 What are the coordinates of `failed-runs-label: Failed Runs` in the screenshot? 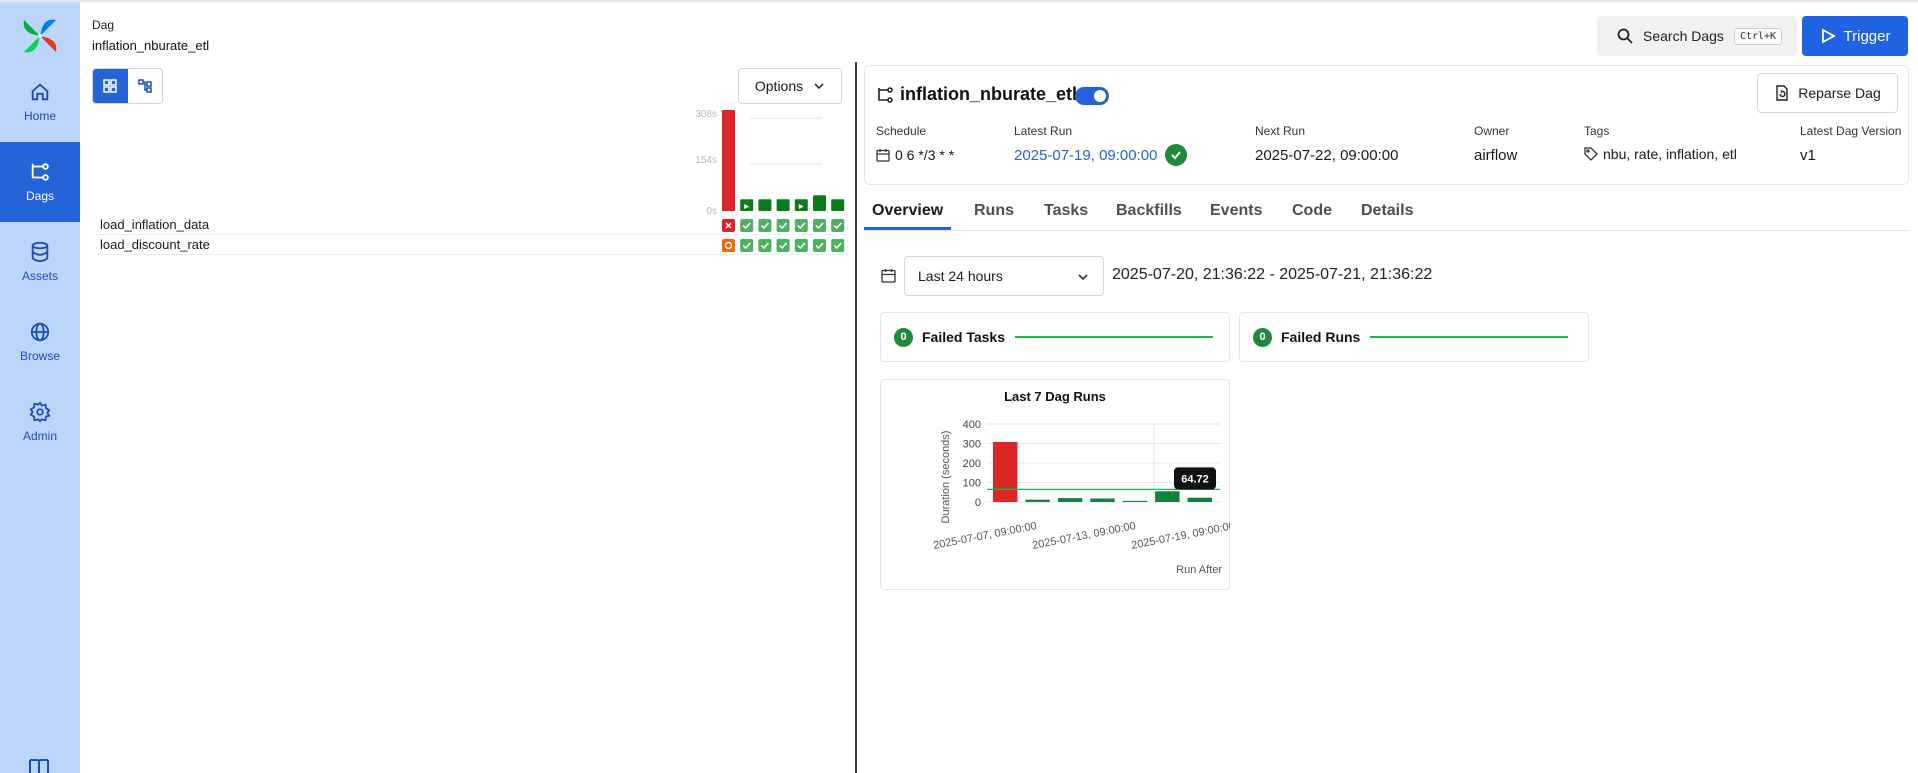 It's located at (1321, 337).